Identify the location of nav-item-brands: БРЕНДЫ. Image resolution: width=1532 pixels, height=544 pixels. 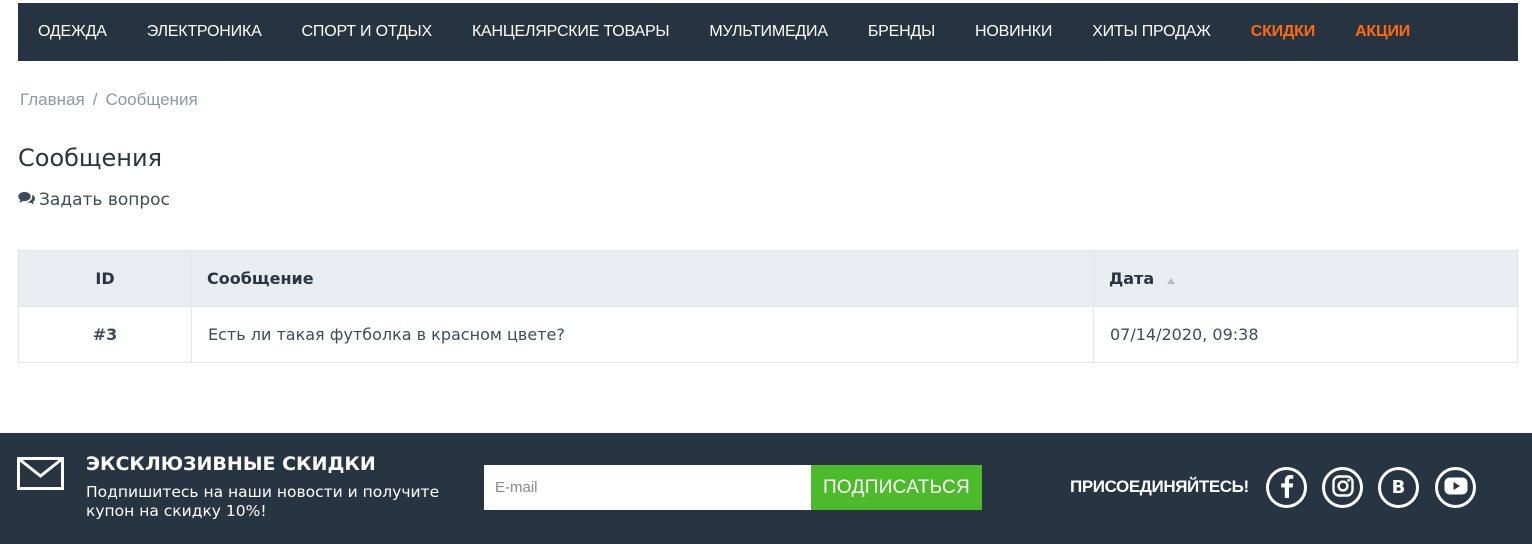
(901, 32).